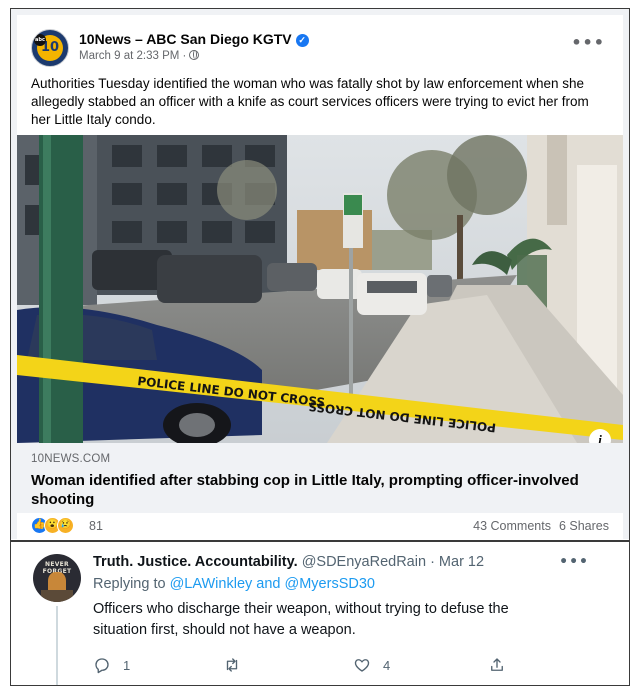  I want to click on like-button: 4, so click(371, 665).